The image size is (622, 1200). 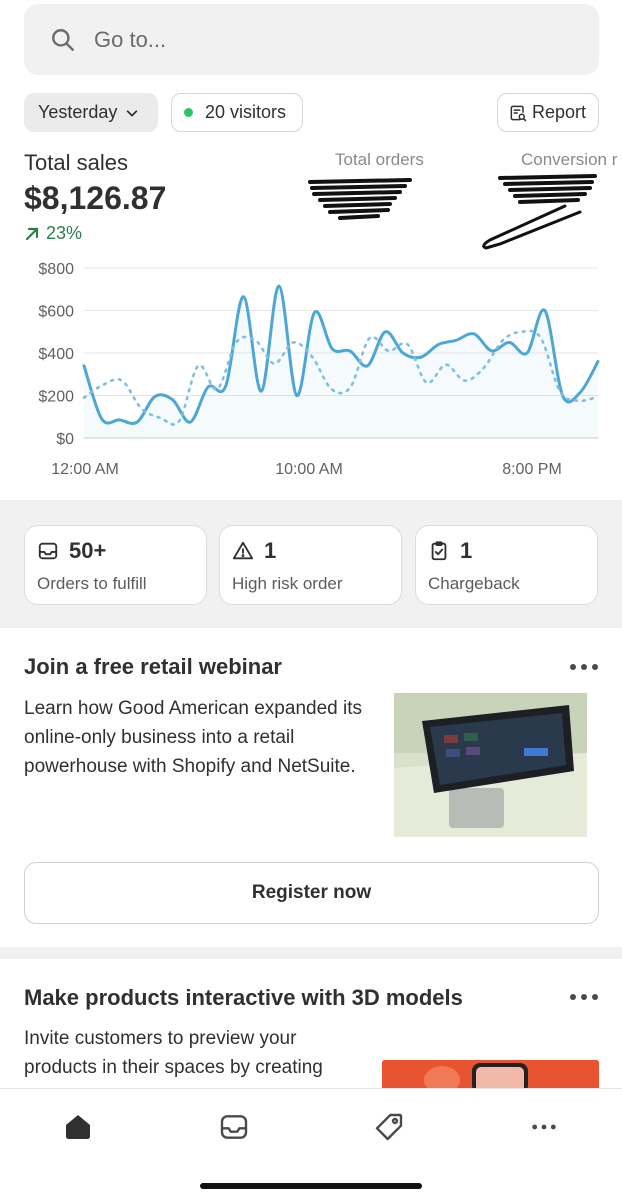 I want to click on card-label: Chargeback, so click(x=474, y=583).